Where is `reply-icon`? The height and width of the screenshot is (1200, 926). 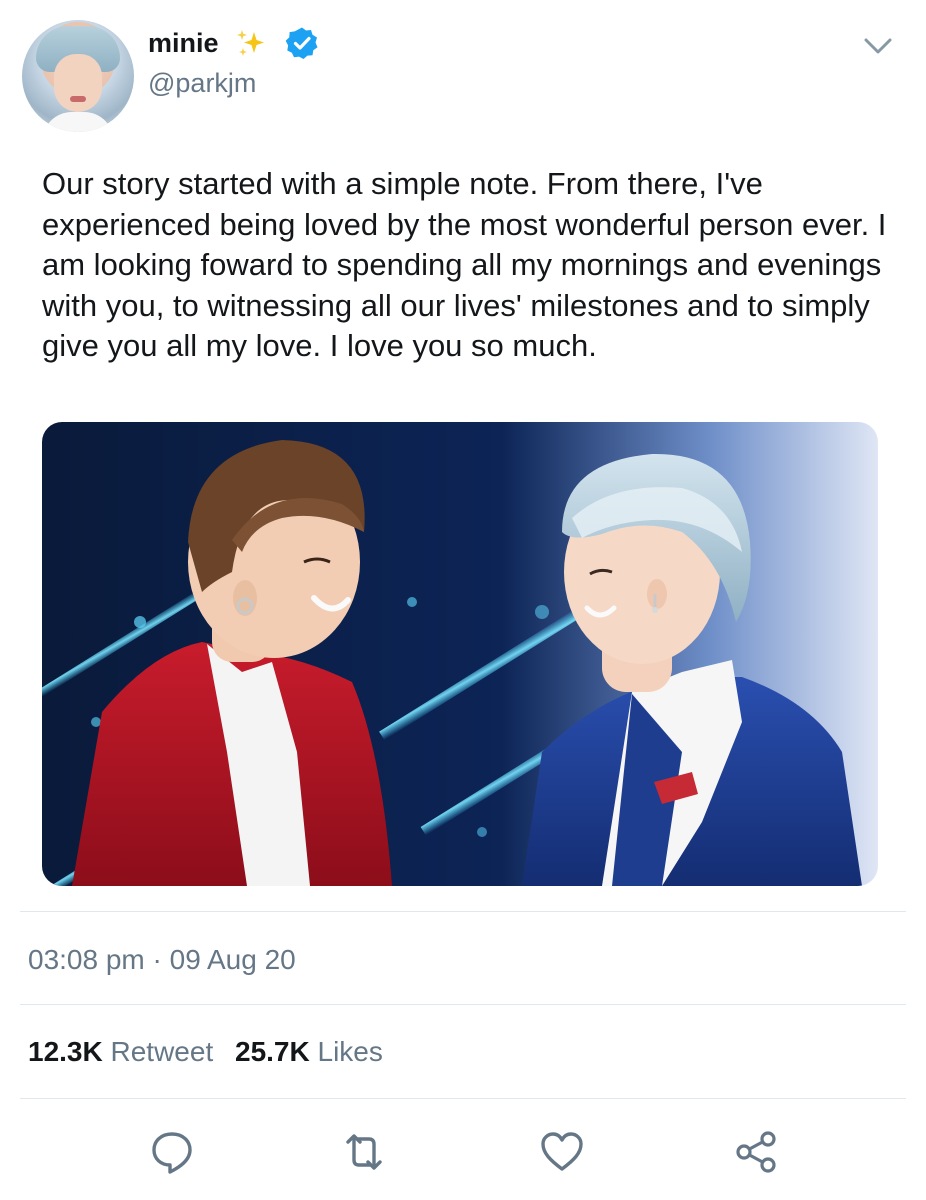 reply-icon is located at coordinates (172, 1152).